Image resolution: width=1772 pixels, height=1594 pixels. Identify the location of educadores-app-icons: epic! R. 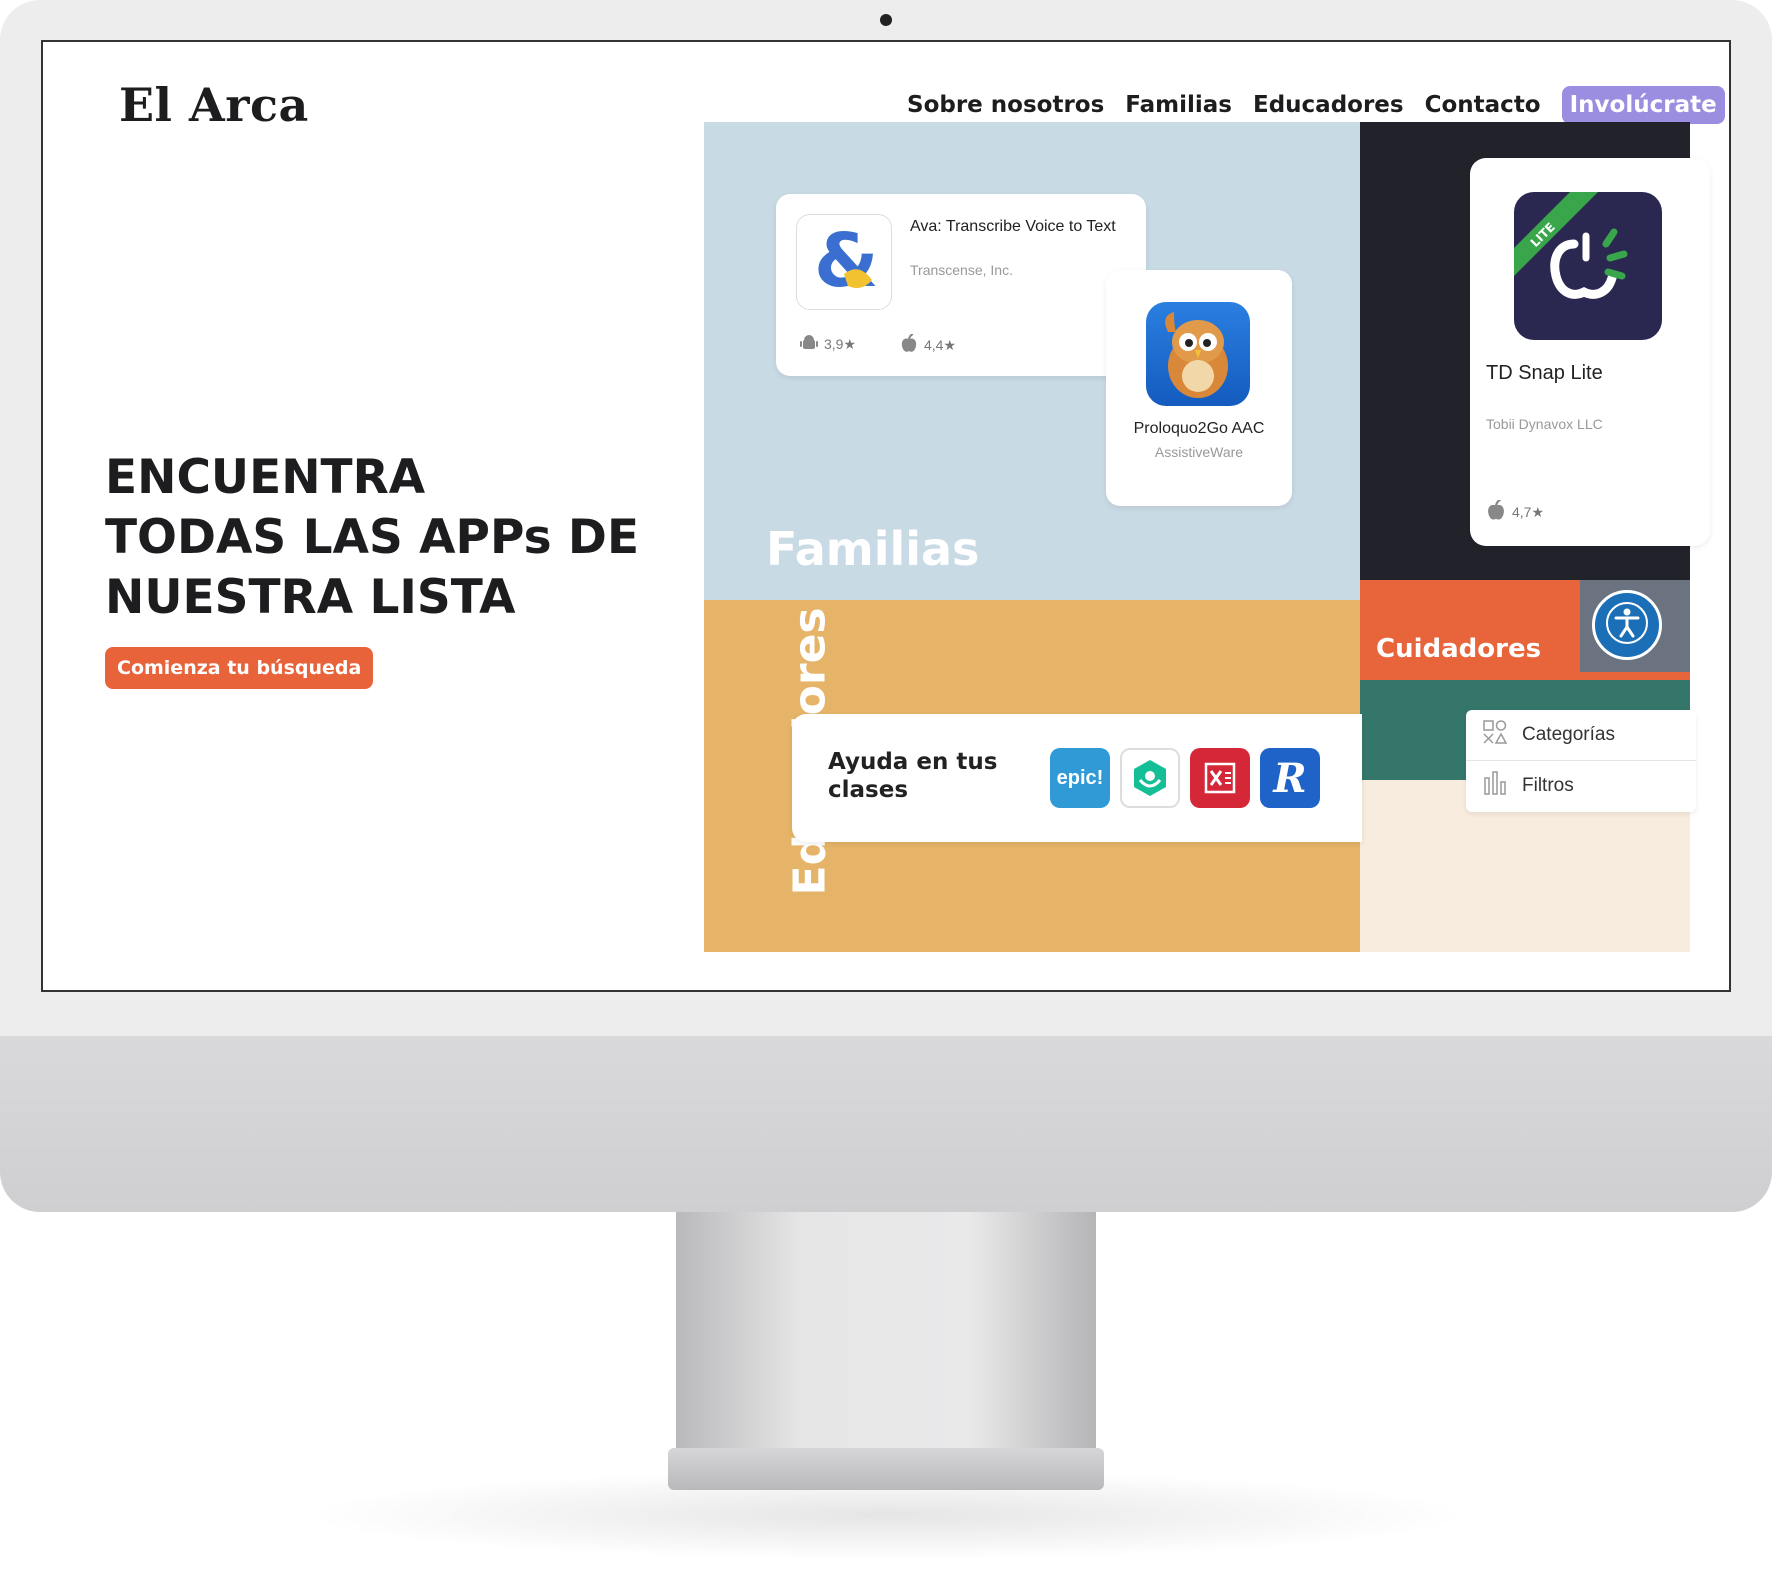
(1185, 778).